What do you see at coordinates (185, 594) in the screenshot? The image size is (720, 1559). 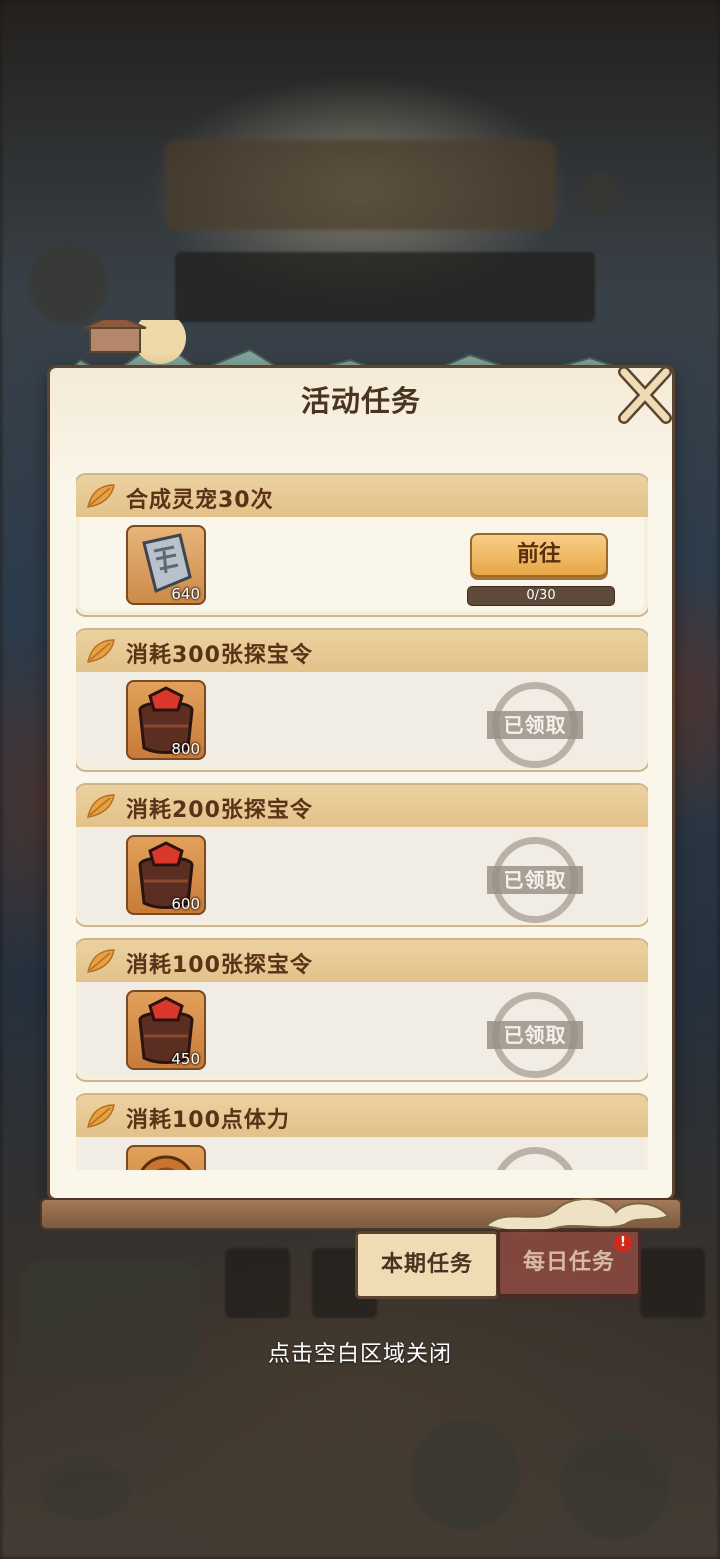 I see `reward-quantity: 640` at bounding box center [185, 594].